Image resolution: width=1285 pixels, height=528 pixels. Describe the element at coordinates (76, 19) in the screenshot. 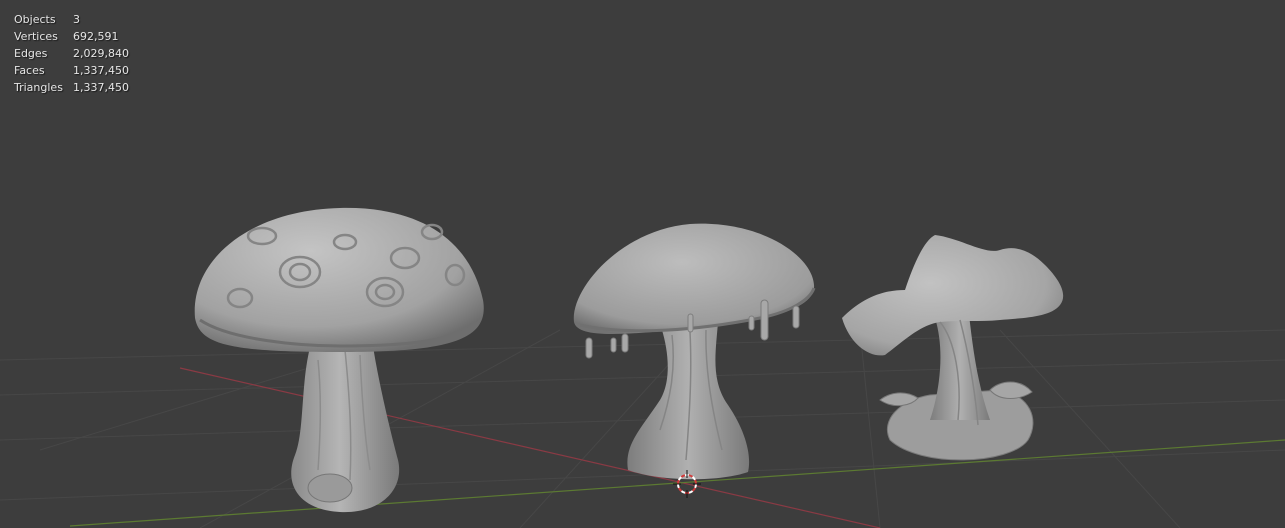

I see `stats-value: 3` at that location.